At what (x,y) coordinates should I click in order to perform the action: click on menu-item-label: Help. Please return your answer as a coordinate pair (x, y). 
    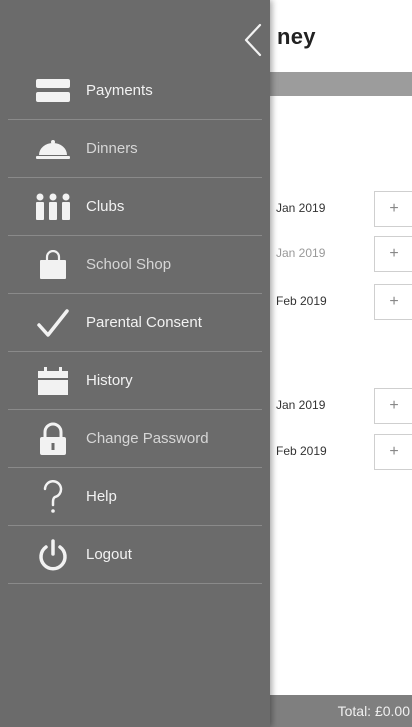
    Looking at the image, I should click on (101, 496).